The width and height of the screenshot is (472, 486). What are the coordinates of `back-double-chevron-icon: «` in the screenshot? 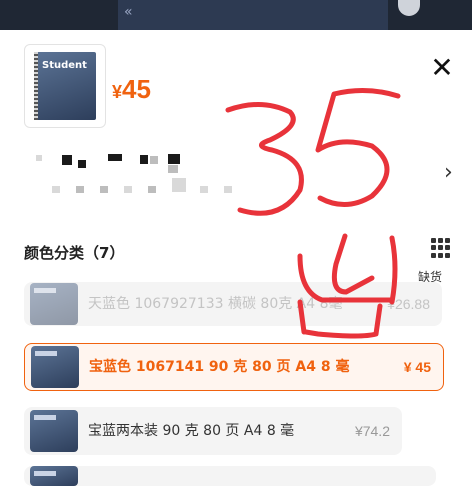 It's located at (128, 12).